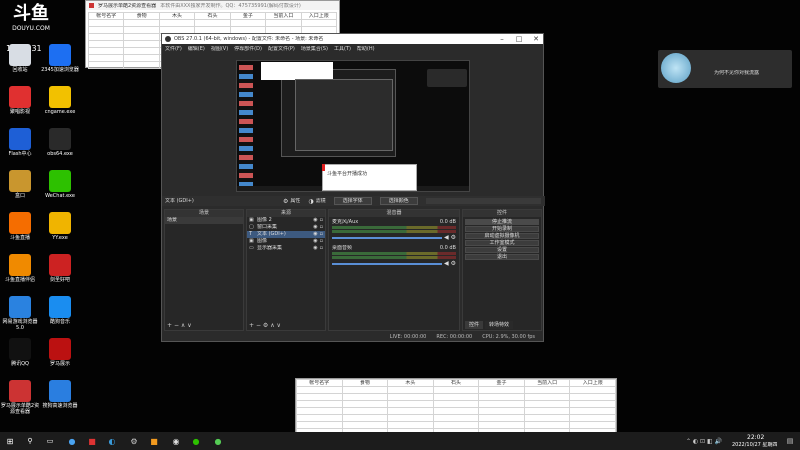  What do you see at coordinates (196, 49) in the screenshot?
I see `menu-item: 编辑(E)` at bounding box center [196, 49].